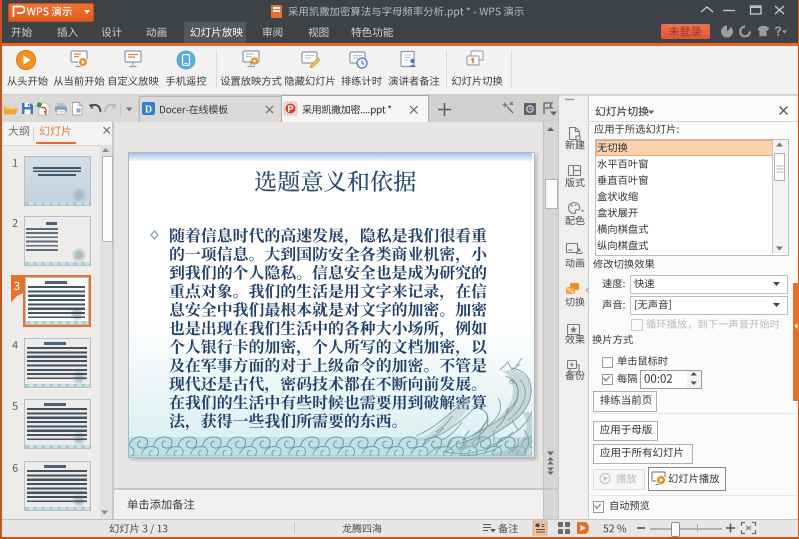 Image resolution: width=799 pixels, height=539 pixels. What do you see at coordinates (290, 109) in the screenshot?
I see `svg-text: P` at bounding box center [290, 109].